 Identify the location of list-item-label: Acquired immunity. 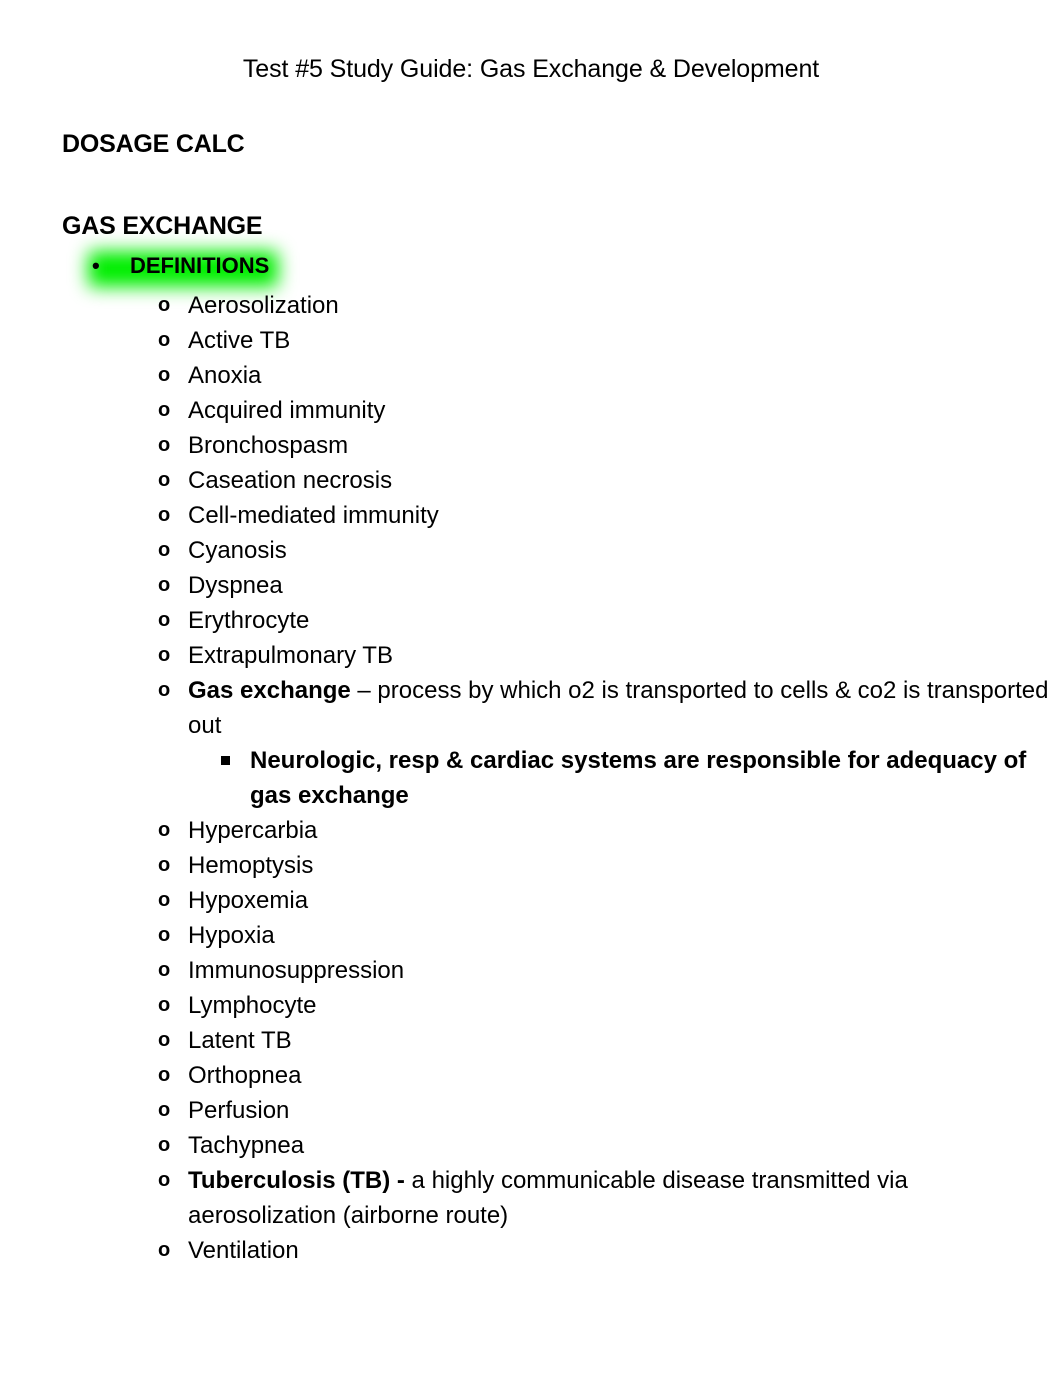
(287, 410).